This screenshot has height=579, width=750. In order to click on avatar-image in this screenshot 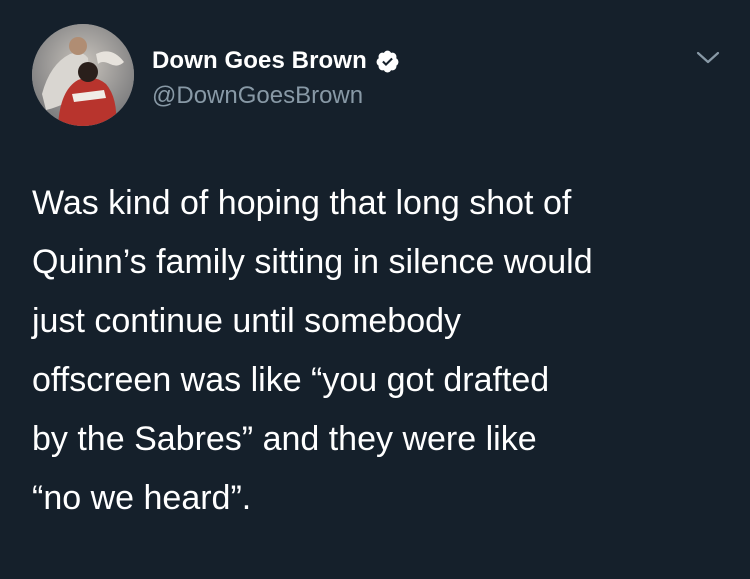, I will do `click(83, 75)`.